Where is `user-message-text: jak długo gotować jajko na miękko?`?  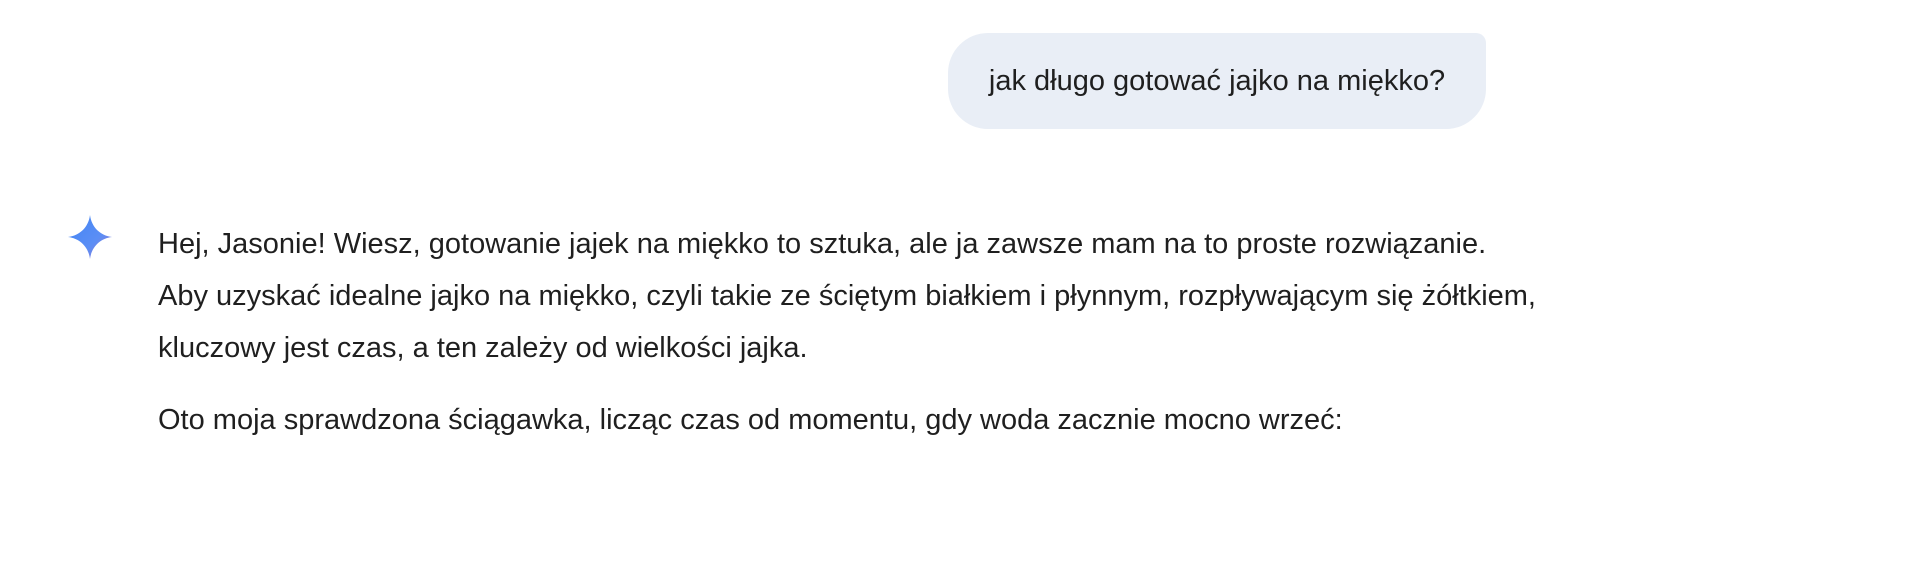
user-message-text: jak długo gotować jajko na miękko? is located at coordinates (1217, 81).